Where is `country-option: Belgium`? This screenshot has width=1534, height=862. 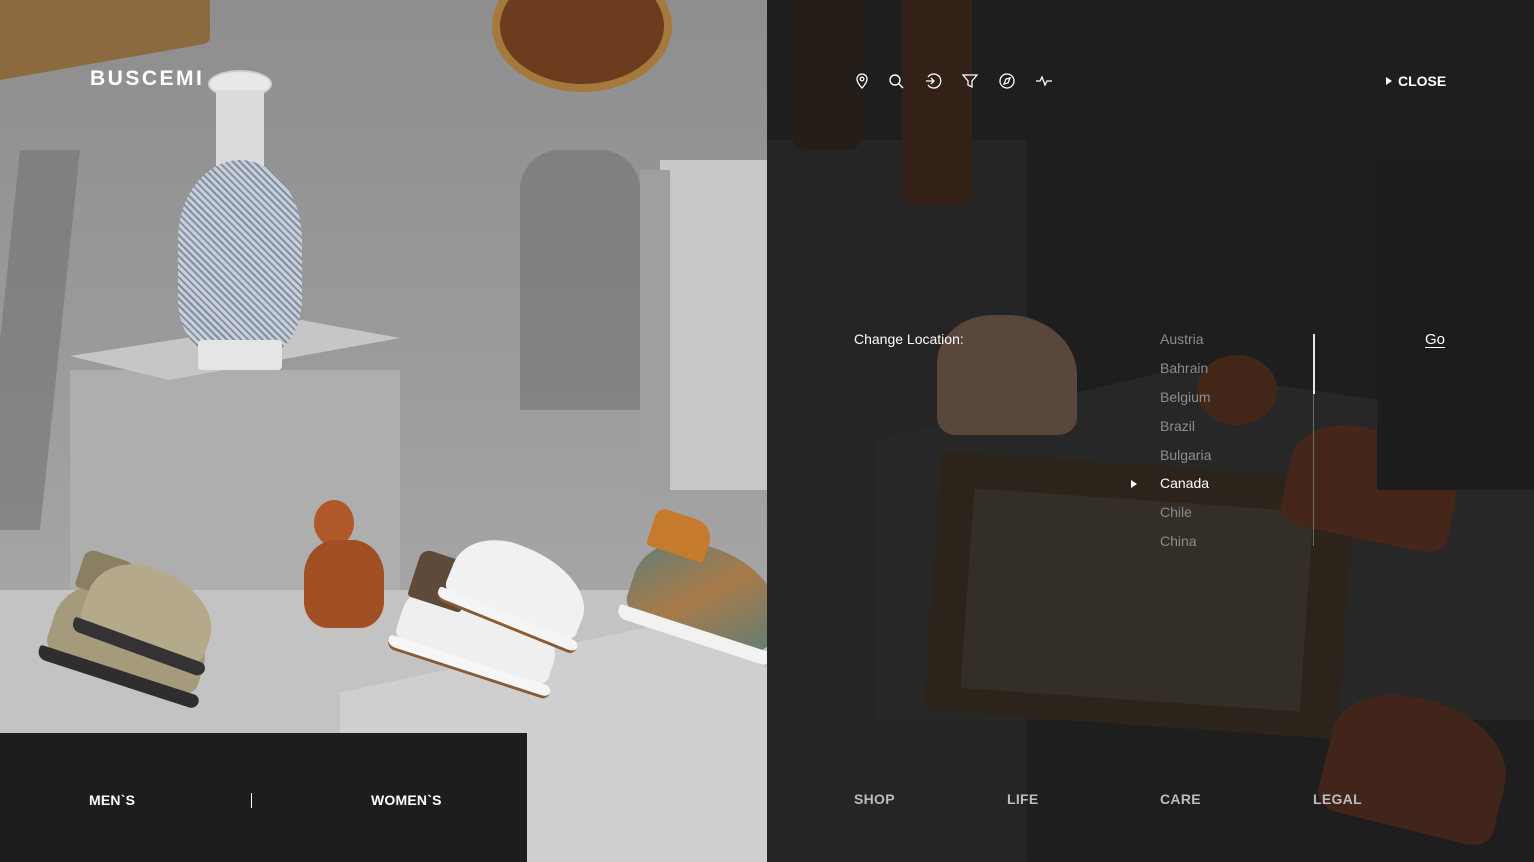
country-option: Belgium is located at coordinates (1185, 397).